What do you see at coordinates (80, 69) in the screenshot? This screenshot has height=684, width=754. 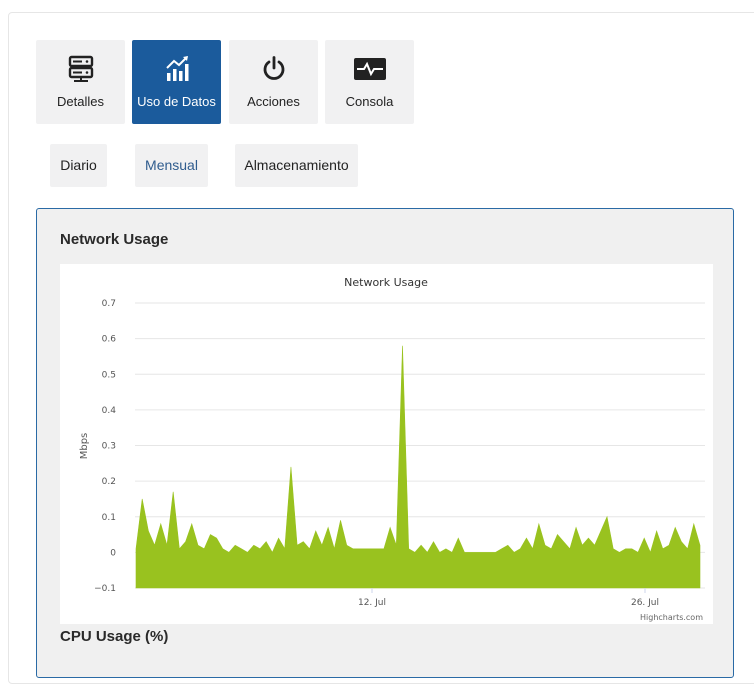 I see `server-icon` at bounding box center [80, 69].